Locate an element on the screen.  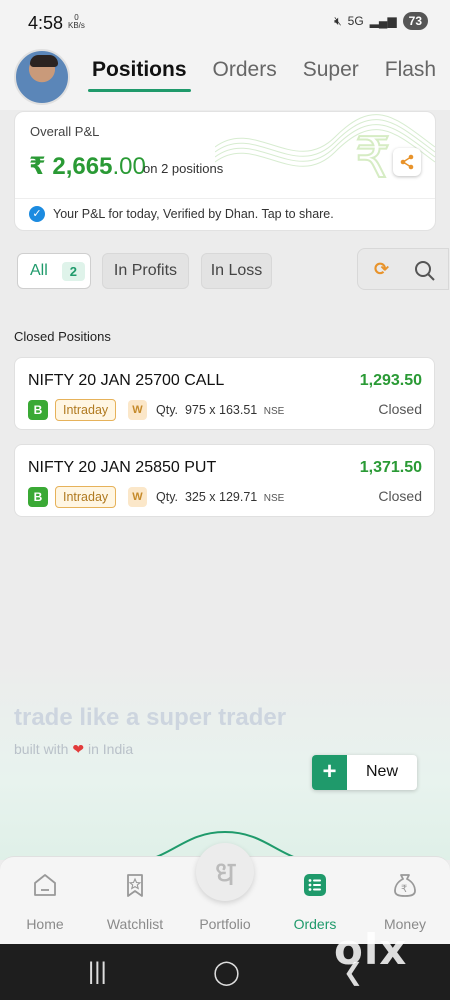
share-button is located at coordinates (407, 162).